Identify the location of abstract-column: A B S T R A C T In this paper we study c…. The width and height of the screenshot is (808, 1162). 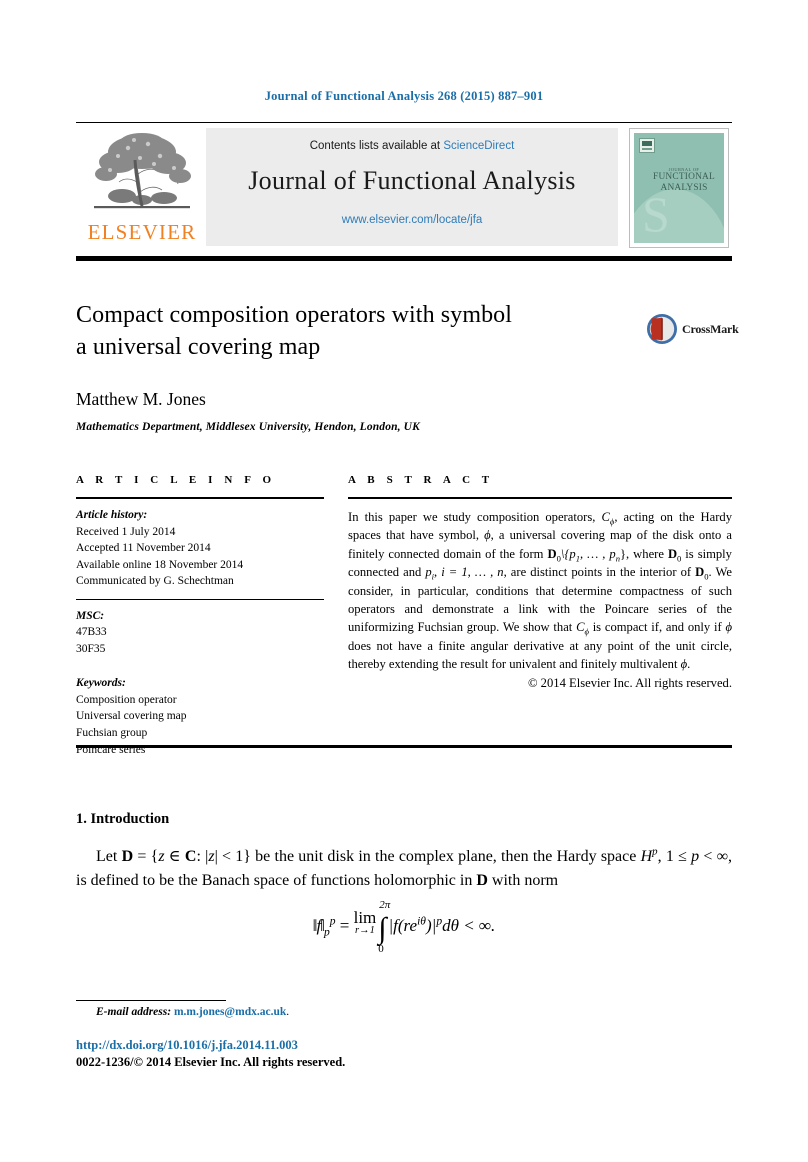
(540, 583).